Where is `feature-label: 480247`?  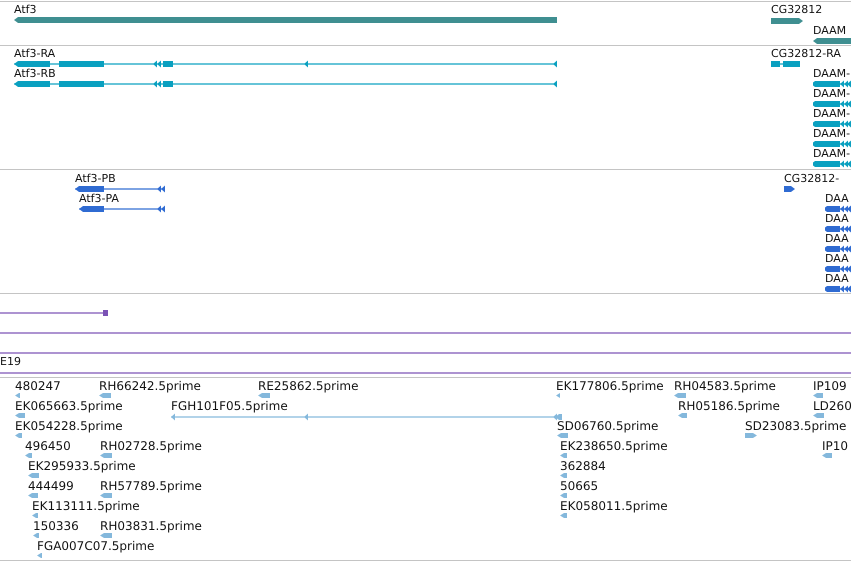 feature-label: 480247 is located at coordinates (38, 386).